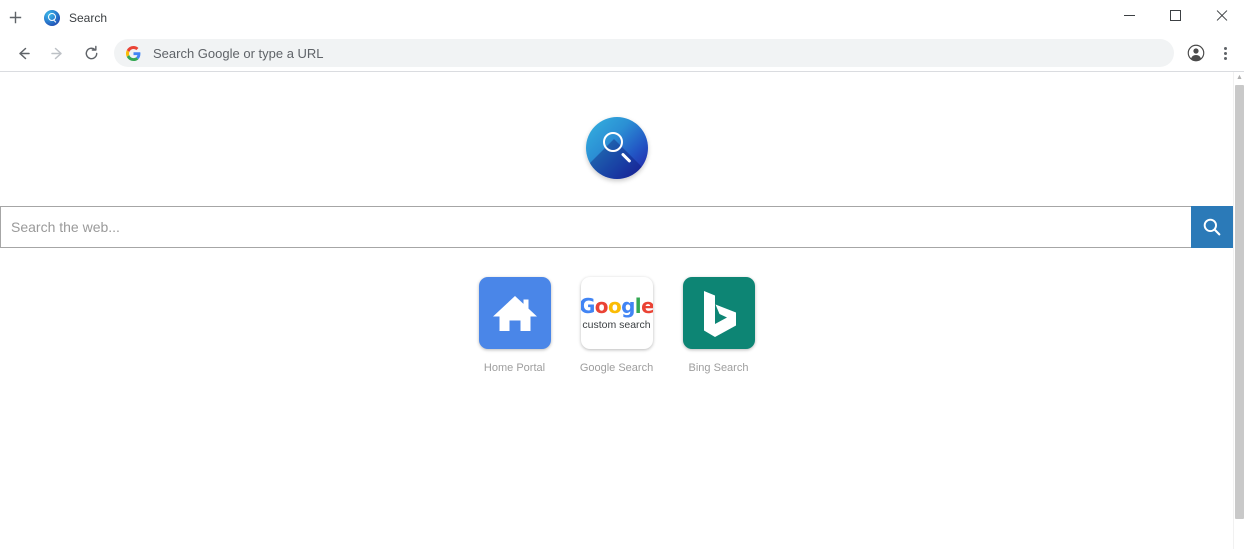  What do you see at coordinates (601, 305) in the screenshot?
I see `google-letter-o1: o` at bounding box center [601, 305].